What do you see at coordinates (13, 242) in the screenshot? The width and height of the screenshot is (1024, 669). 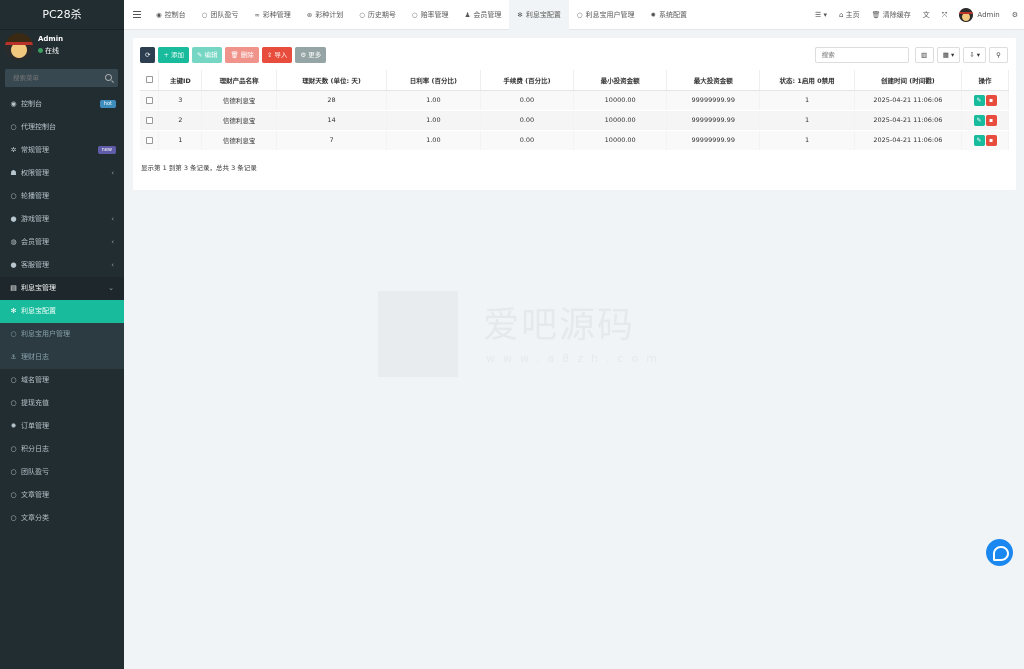 I see `user-circle-icon: ◍` at bounding box center [13, 242].